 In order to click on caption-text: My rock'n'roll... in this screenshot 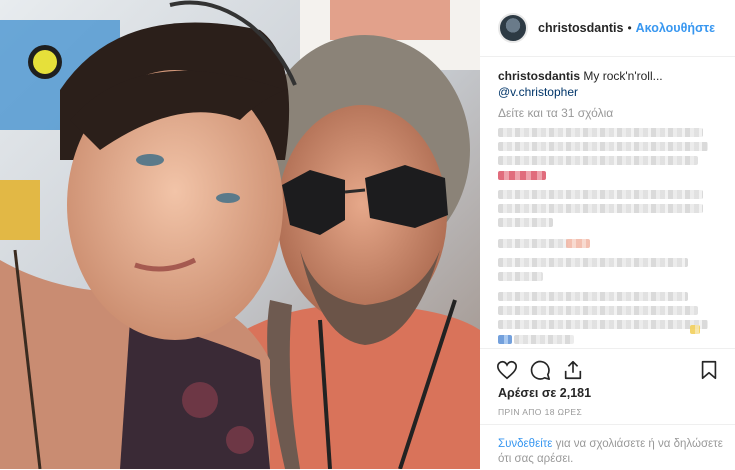, I will do `click(623, 76)`.